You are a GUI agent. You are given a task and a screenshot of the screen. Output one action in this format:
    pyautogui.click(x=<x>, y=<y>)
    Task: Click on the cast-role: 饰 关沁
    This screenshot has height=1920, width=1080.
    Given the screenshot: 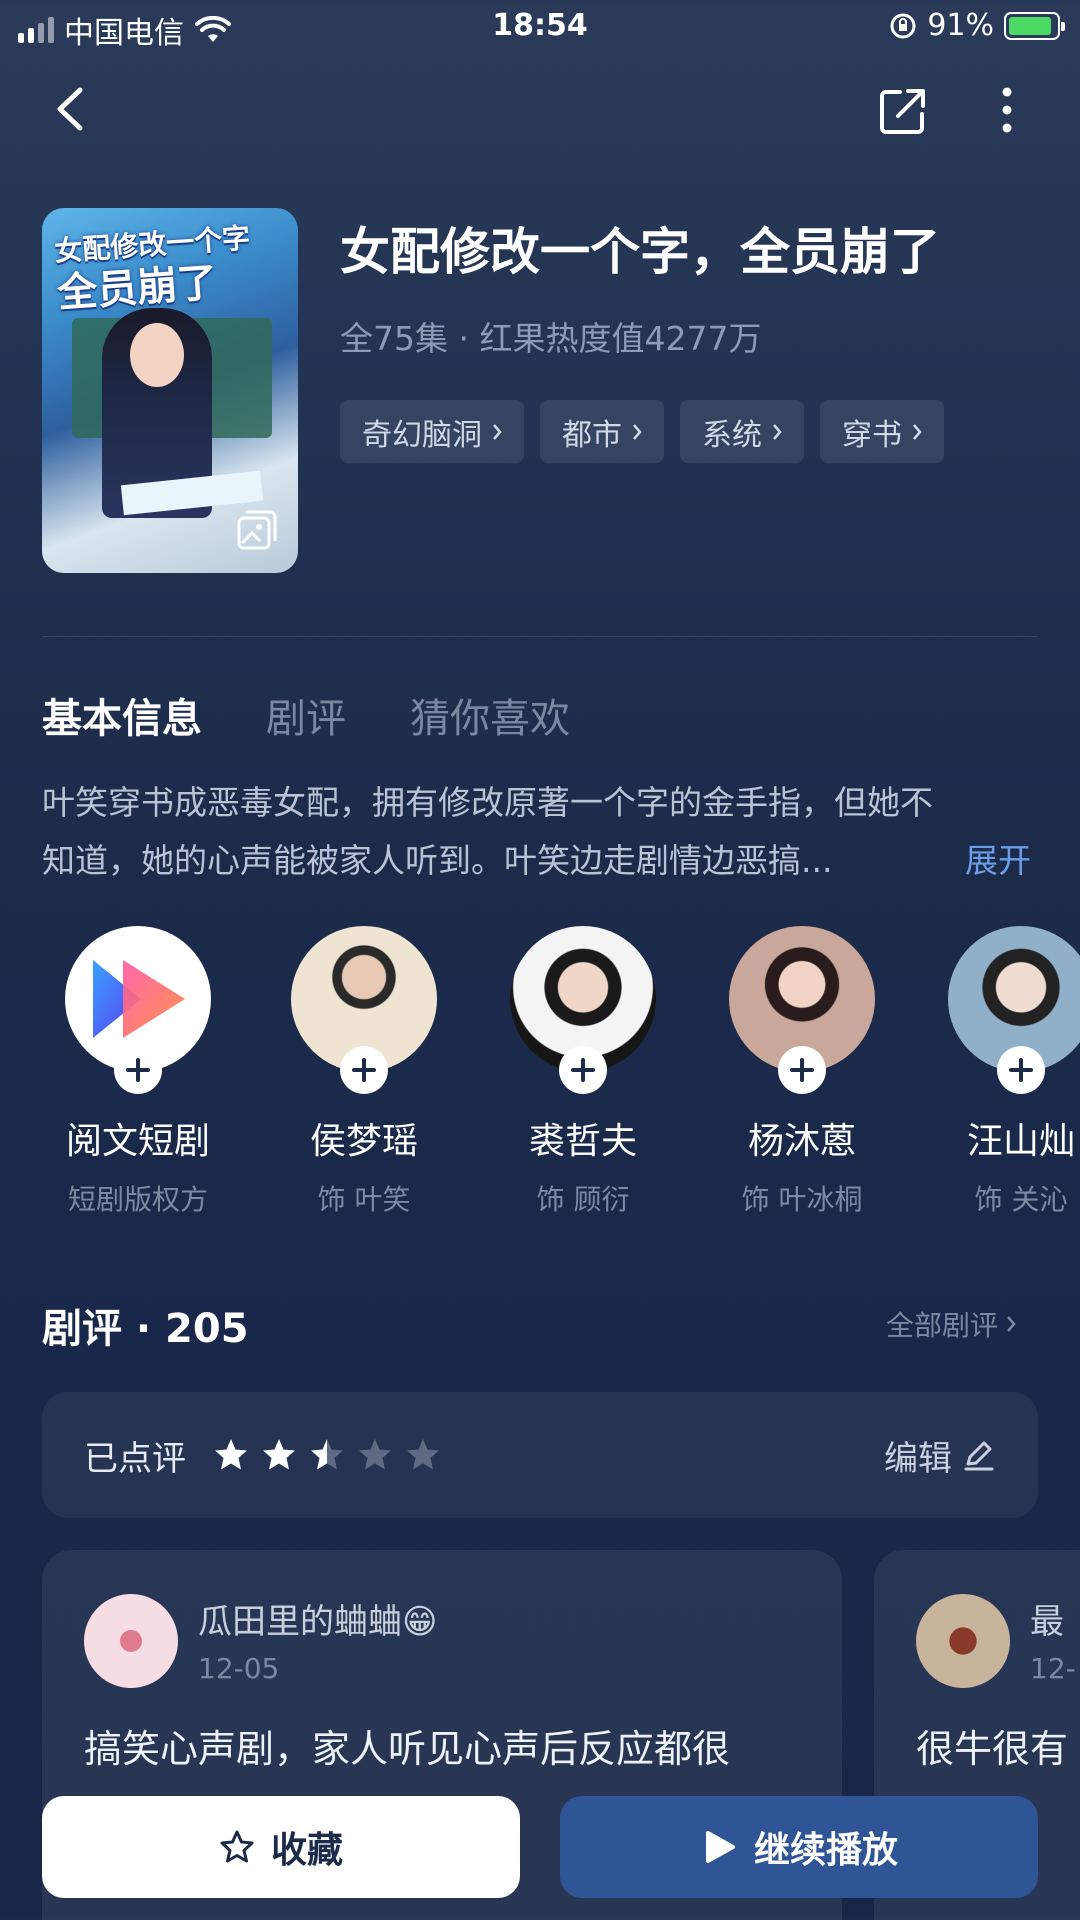 What is the action you would take?
    pyautogui.click(x=1021, y=1199)
    